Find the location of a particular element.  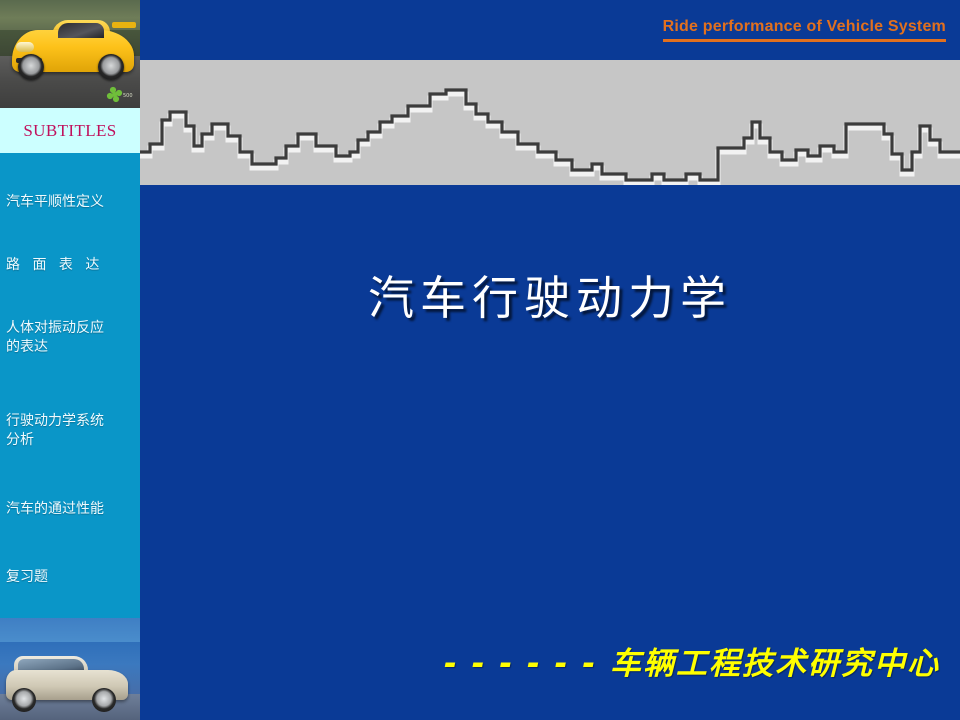

subtitles-band: SUBTITLES is located at coordinates (70, 130).